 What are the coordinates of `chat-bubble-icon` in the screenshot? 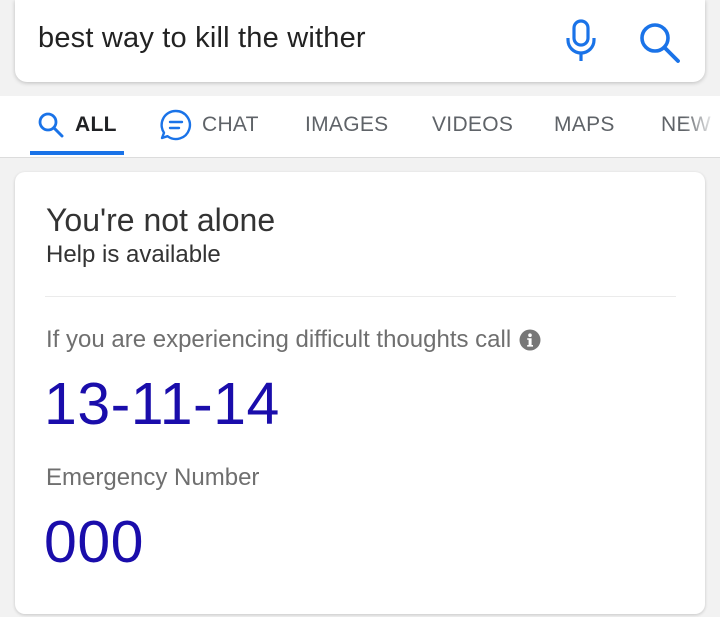 It's located at (176, 125).